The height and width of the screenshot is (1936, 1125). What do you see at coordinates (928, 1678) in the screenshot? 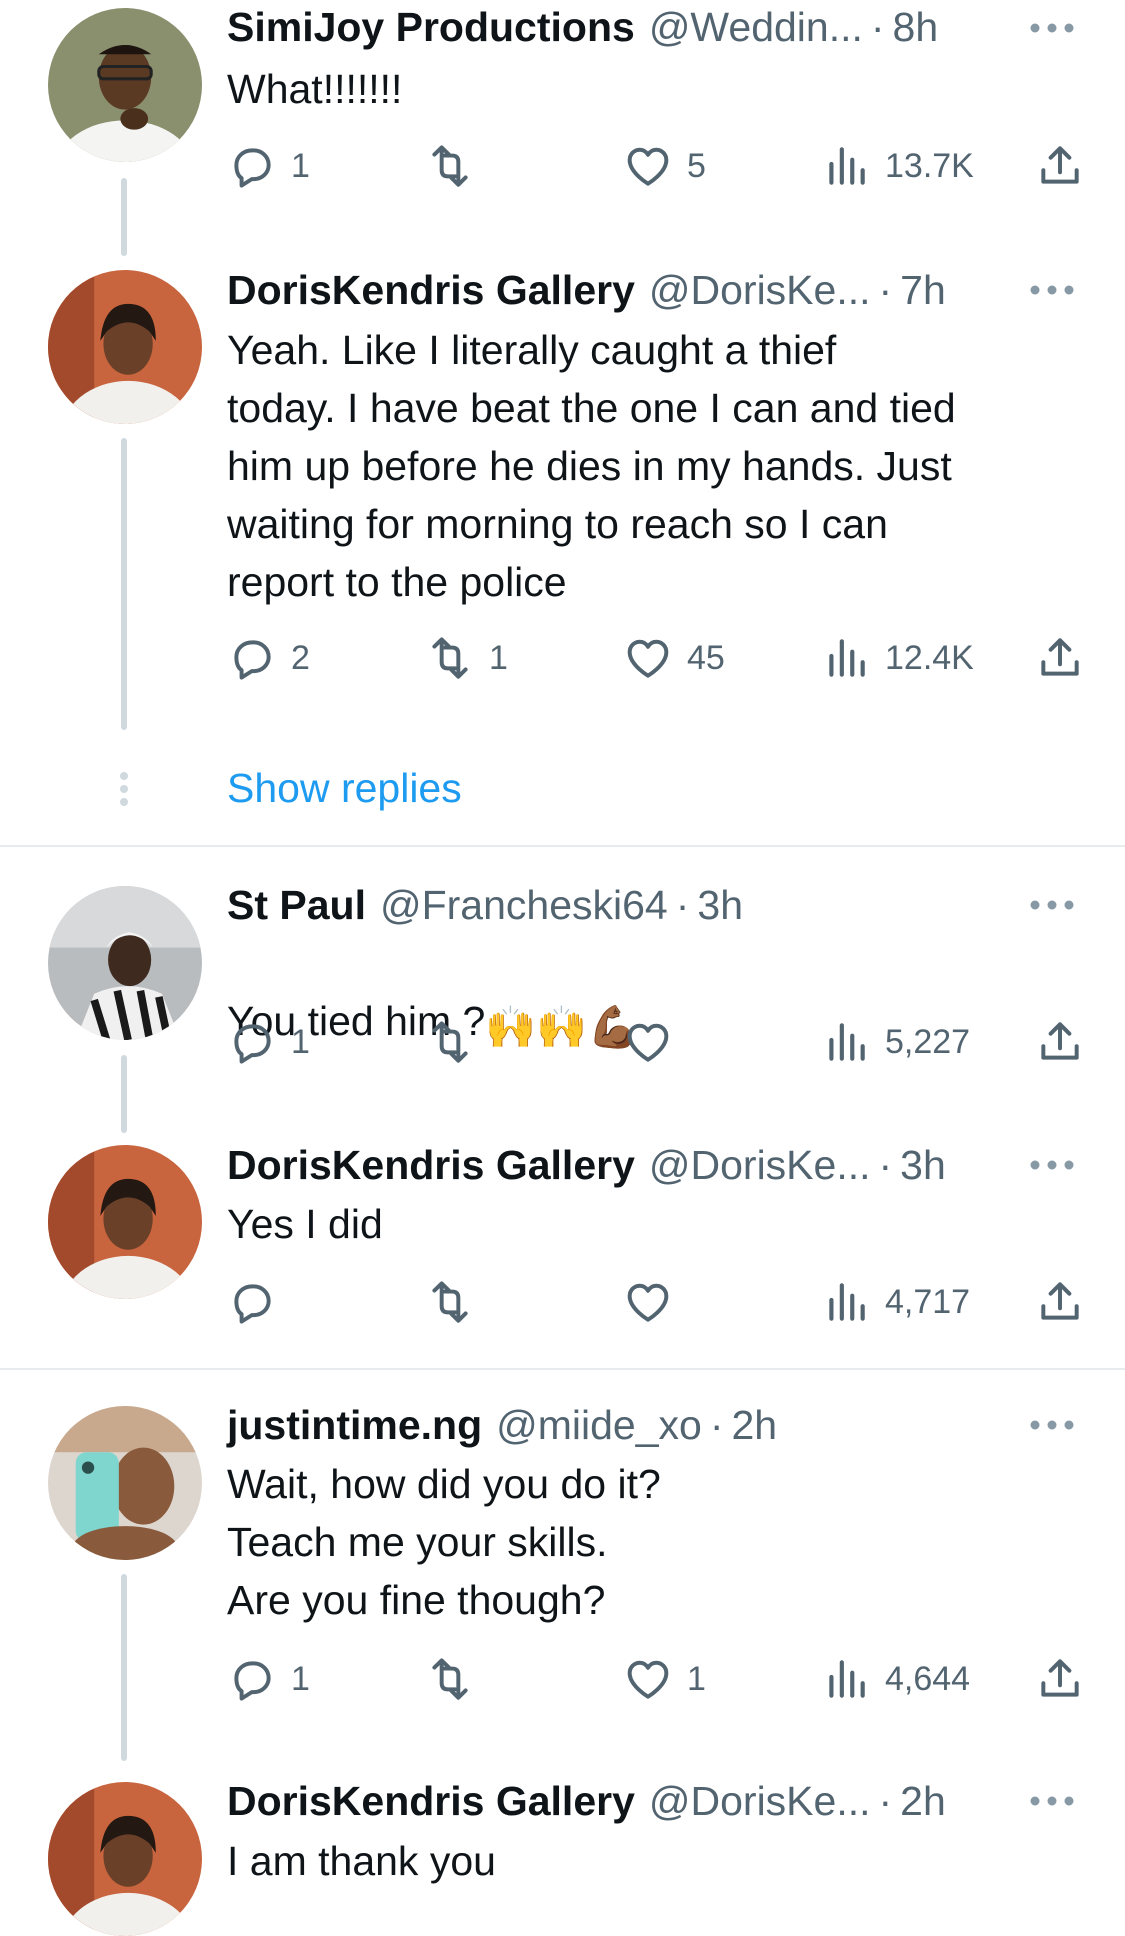
I see `view-count: 4,644` at bounding box center [928, 1678].